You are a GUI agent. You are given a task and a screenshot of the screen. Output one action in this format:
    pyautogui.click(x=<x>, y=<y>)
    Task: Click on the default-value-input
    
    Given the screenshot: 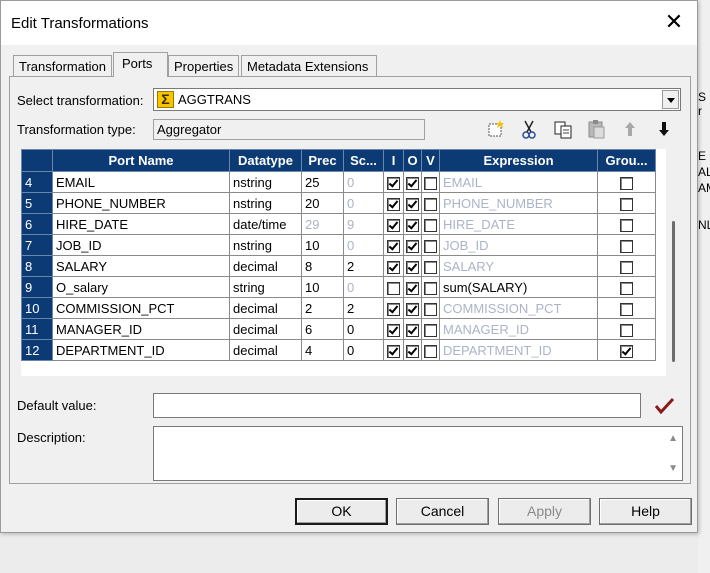 What is the action you would take?
    pyautogui.click(x=397, y=405)
    